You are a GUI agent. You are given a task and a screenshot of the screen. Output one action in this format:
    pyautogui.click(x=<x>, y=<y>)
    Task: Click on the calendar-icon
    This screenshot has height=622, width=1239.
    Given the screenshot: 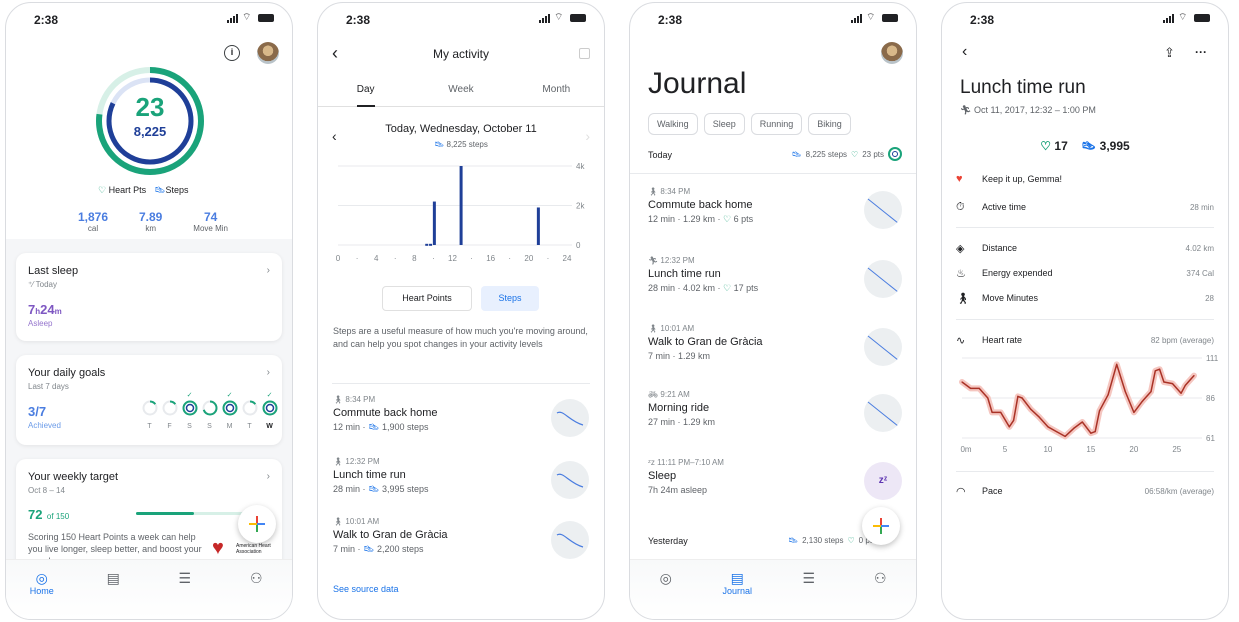 What is the action you would take?
    pyautogui.click(x=584, y=53)
    